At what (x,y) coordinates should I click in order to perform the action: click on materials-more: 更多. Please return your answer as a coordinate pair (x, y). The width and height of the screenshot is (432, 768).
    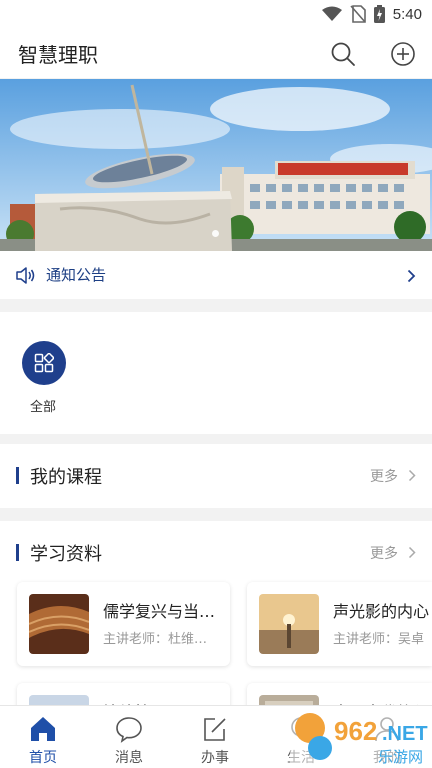
    Looking at the image, I should click on (384, 553).